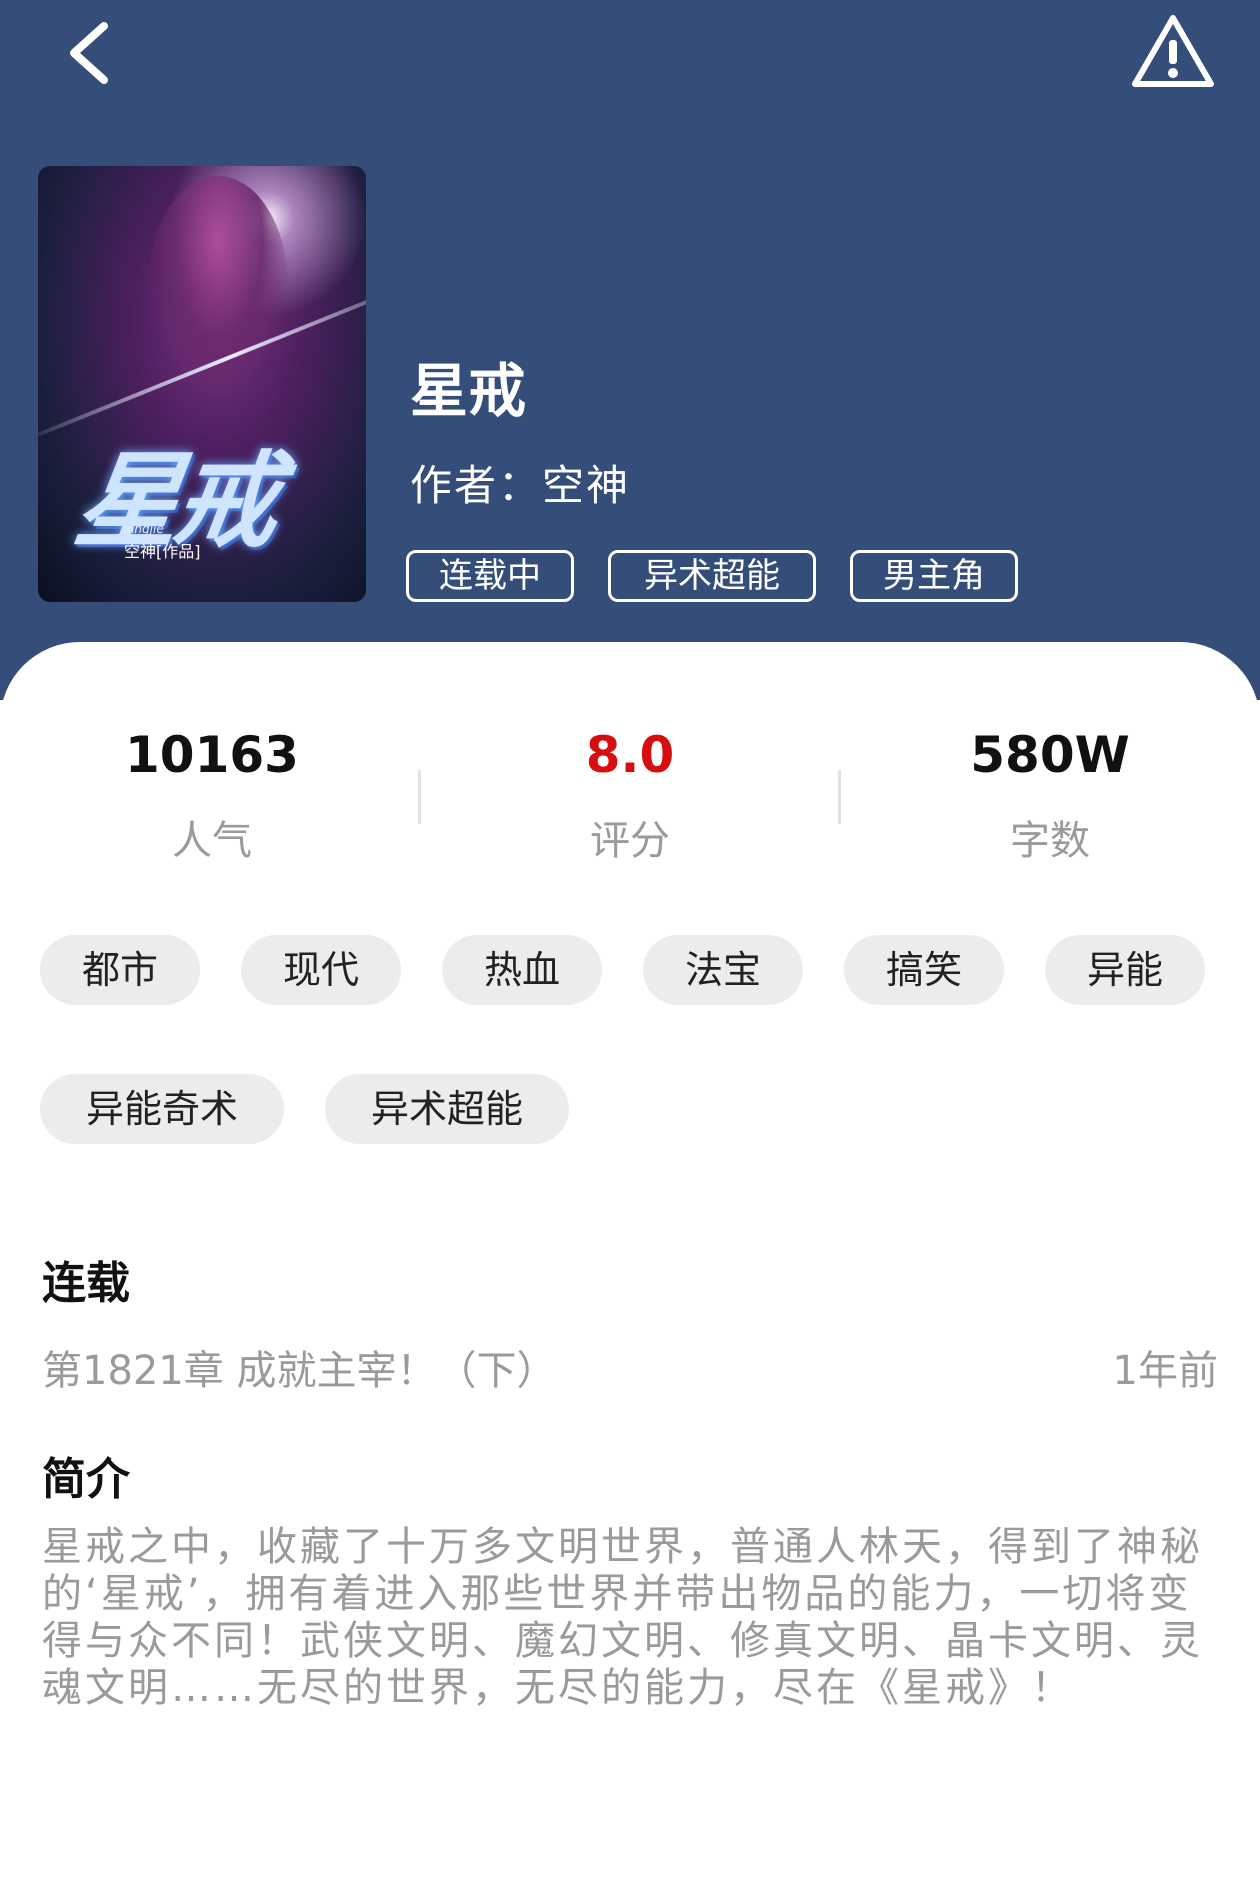 The image size is (1260, 1892). Describe the element at coordinates (520, 485) in the screenshot. I see `book-author: 作者：空神` at that location.